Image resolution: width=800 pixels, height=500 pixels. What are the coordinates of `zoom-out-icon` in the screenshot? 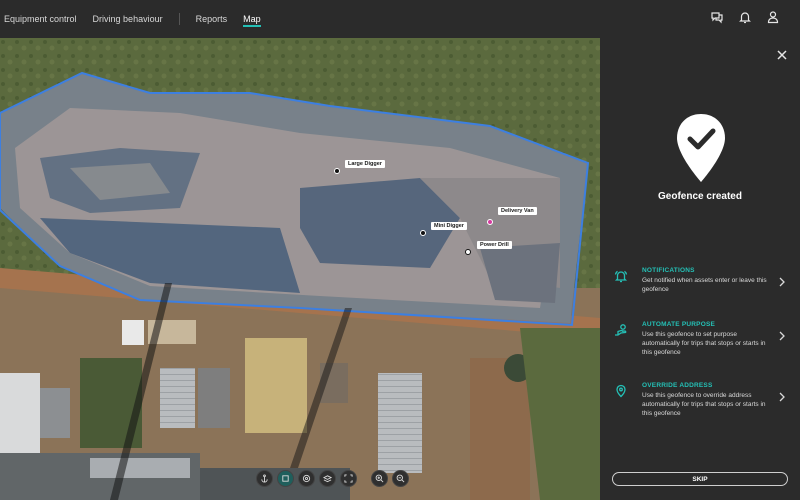 It's located at (400, 478).